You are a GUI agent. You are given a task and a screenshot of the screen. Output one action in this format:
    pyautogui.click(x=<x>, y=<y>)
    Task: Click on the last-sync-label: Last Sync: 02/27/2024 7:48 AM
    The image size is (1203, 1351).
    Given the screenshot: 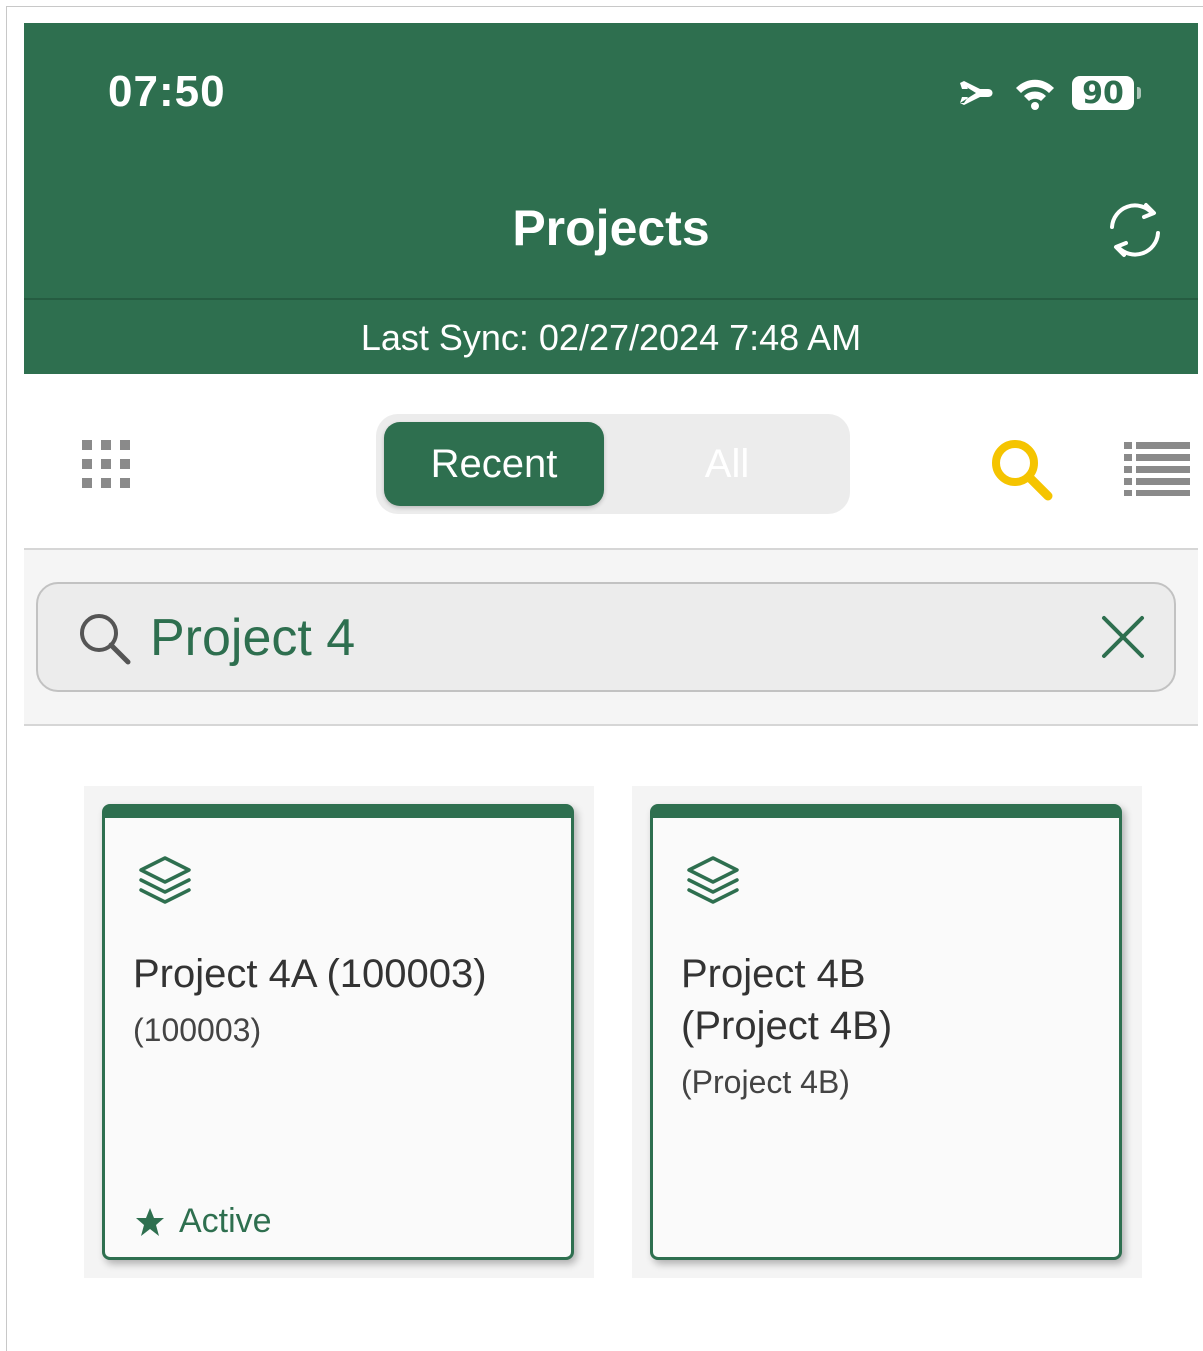 What is the action you would take?
    pyautogui.click(x=611, y=336)
    